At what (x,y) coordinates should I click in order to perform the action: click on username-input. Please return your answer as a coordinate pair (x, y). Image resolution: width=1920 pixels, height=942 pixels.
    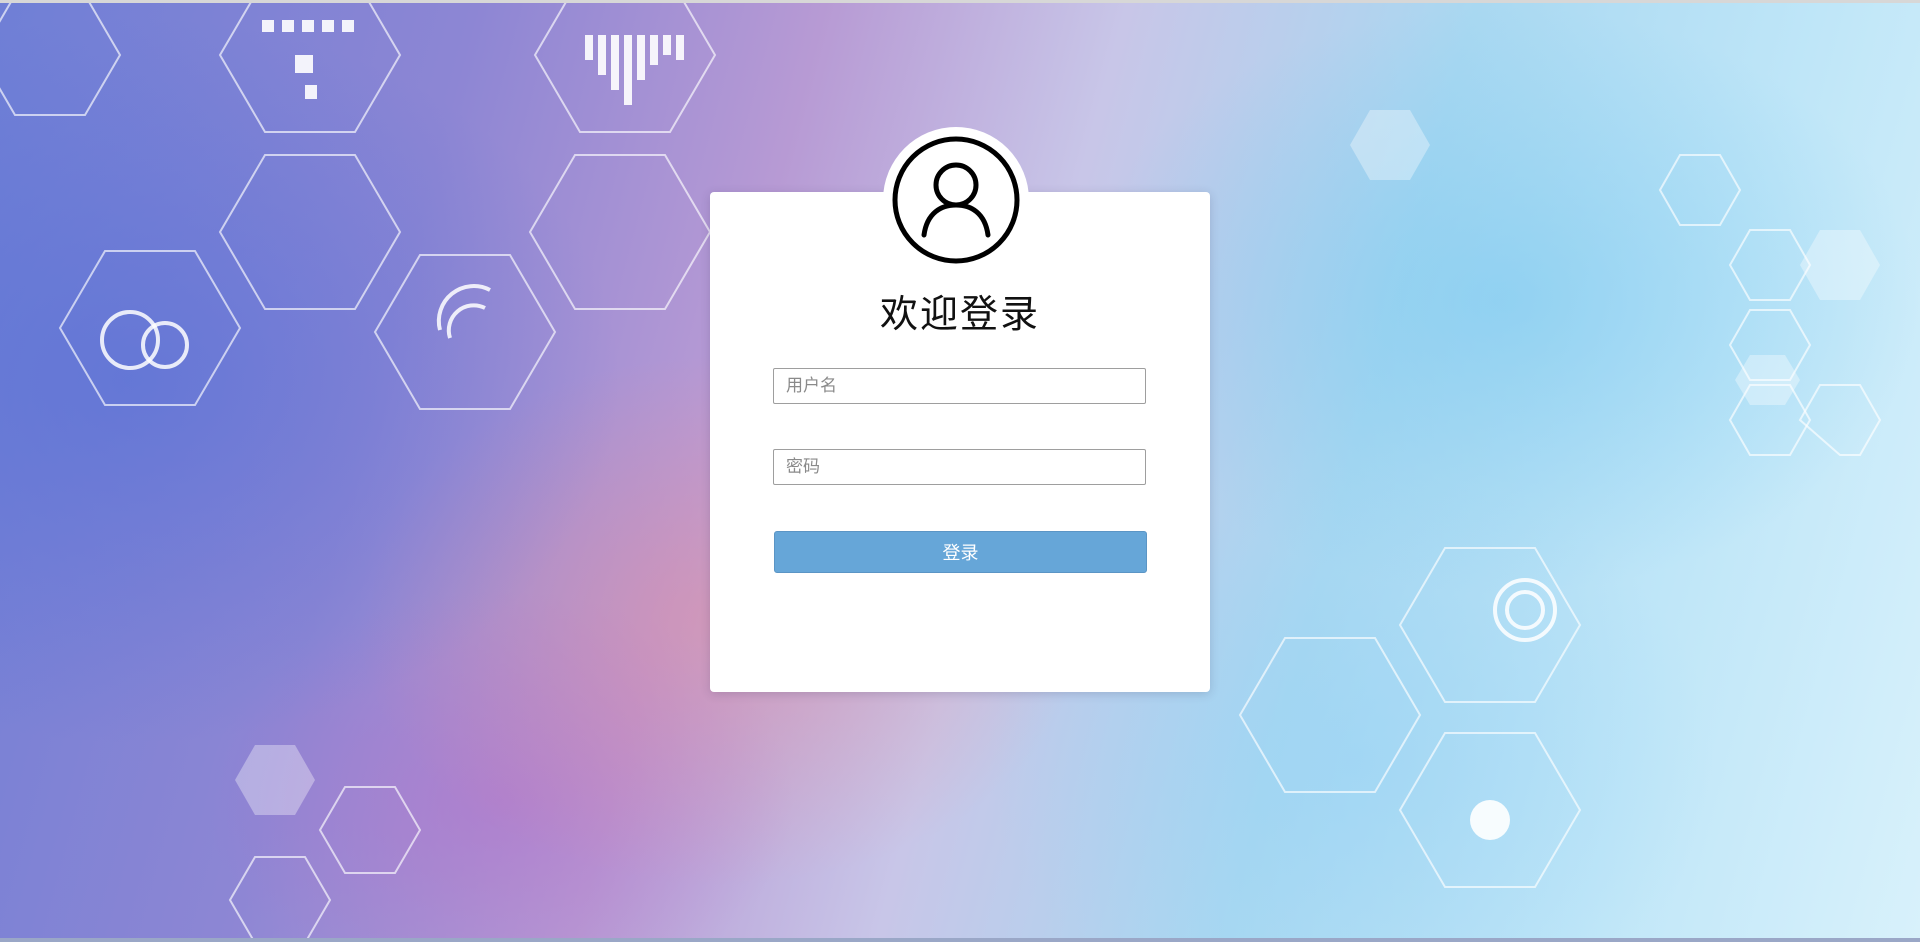
    Looking at the image, I should click on (959, 386).